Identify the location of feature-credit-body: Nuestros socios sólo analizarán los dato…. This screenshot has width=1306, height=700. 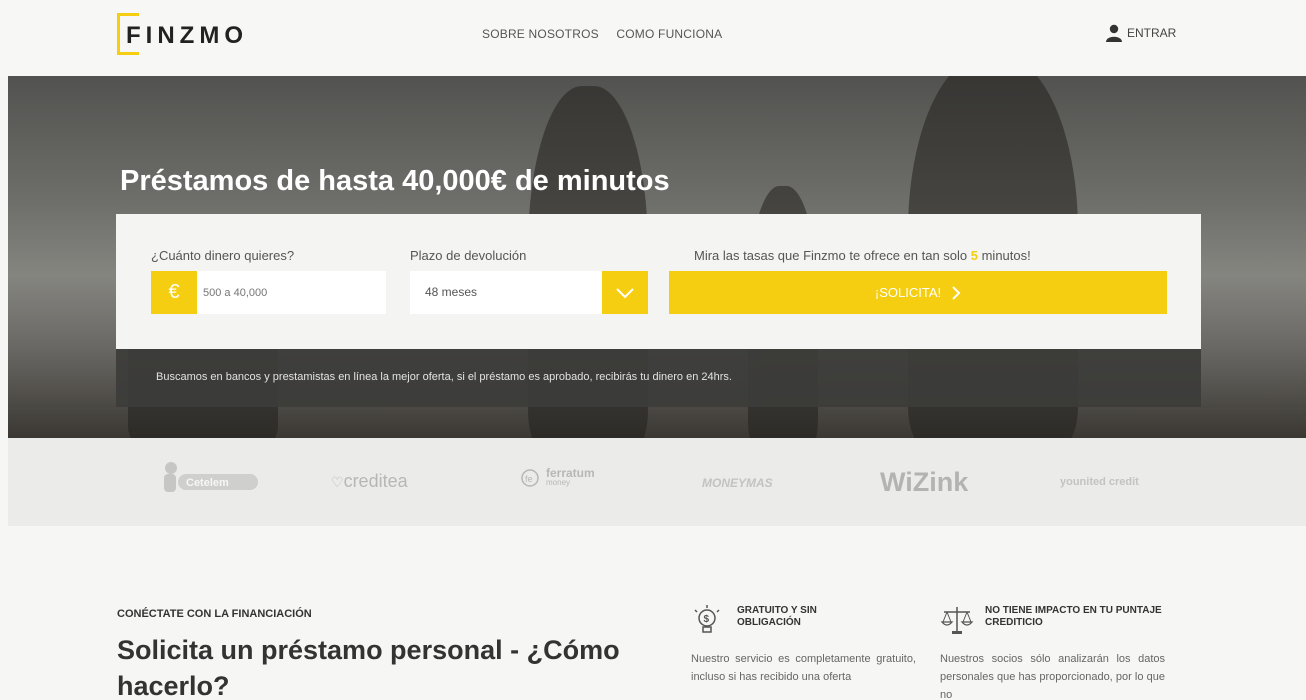
(1052, 676).